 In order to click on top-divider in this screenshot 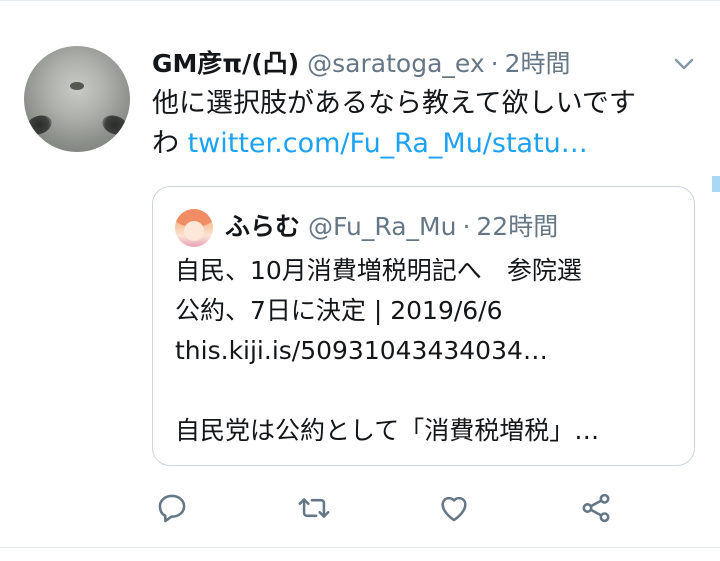, I will do `click(360, 0)`.